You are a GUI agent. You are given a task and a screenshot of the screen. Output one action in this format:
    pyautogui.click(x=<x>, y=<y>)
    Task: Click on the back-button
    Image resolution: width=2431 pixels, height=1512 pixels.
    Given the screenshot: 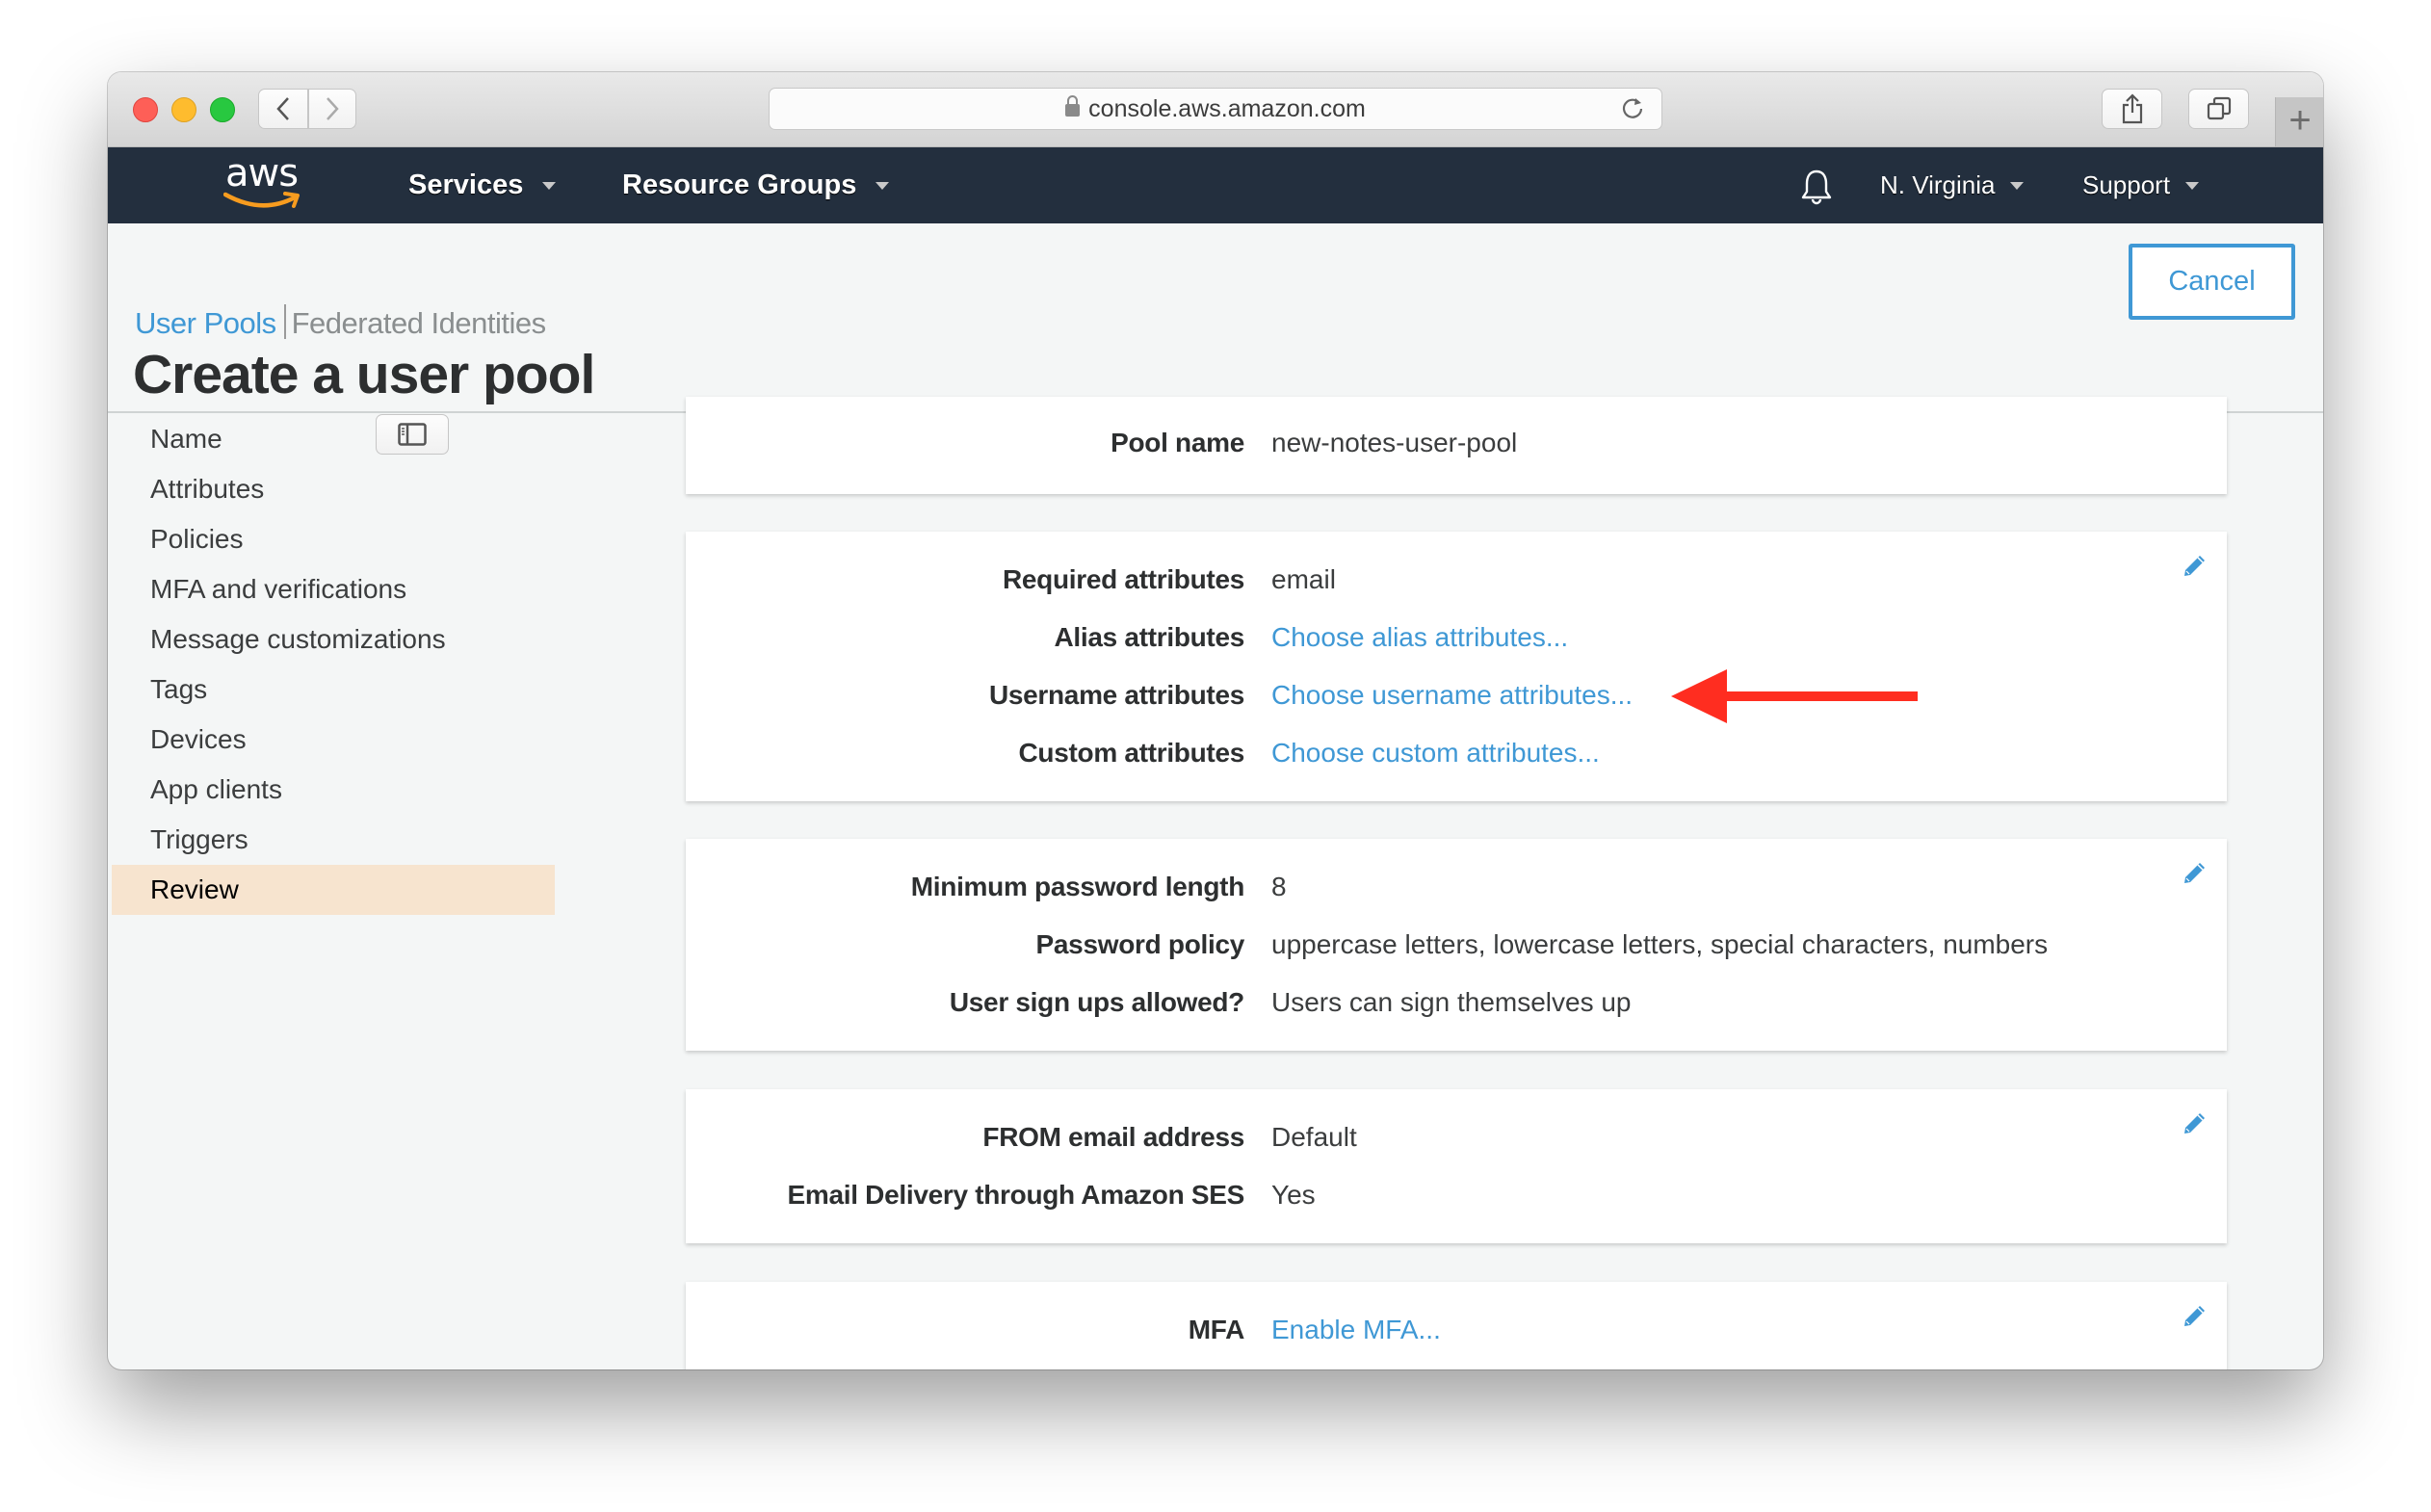 What is the action you would take?
    pyautogui.click(x=283, y=109)
    